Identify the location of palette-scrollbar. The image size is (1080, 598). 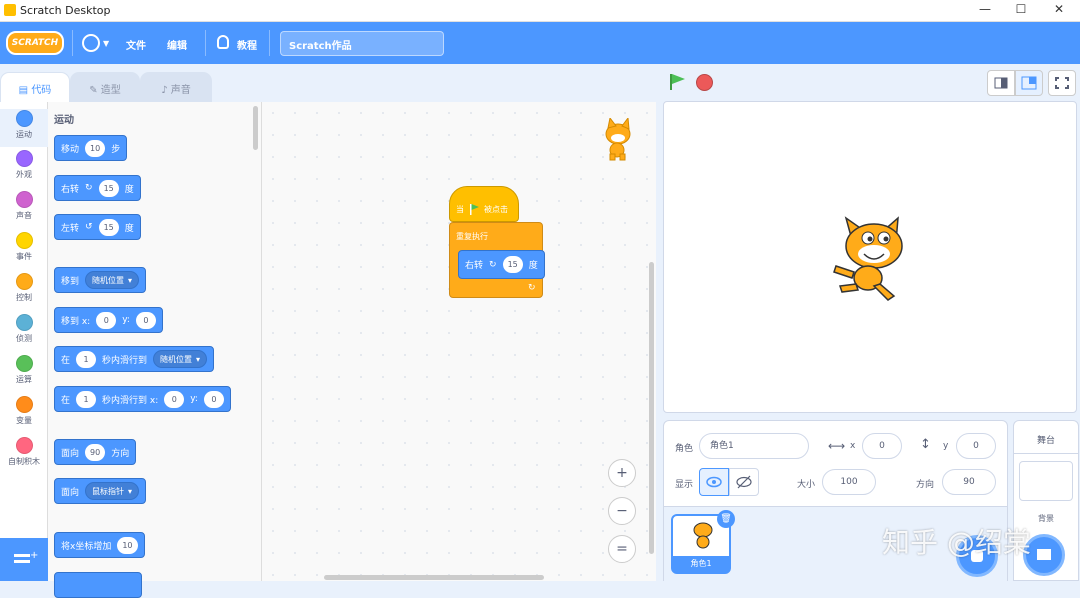
(255, 128).